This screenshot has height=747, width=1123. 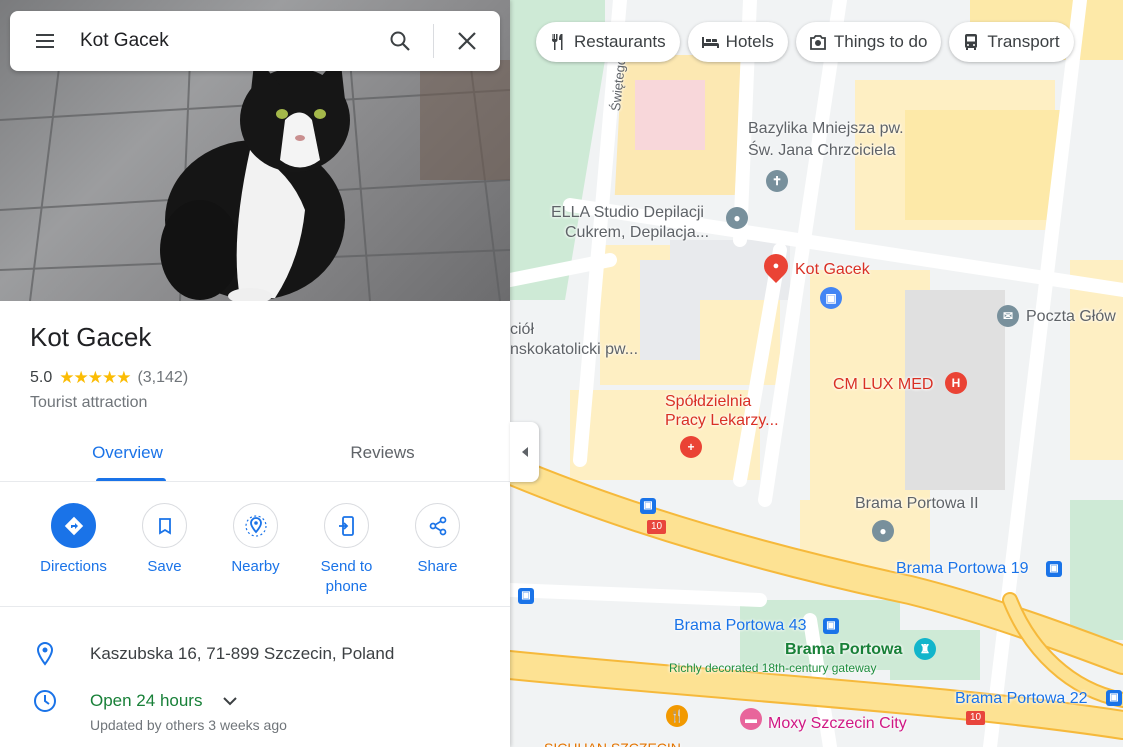 I want to click on map-label-brama-19: Brama Portowa 19, so click(x=962, y=569).